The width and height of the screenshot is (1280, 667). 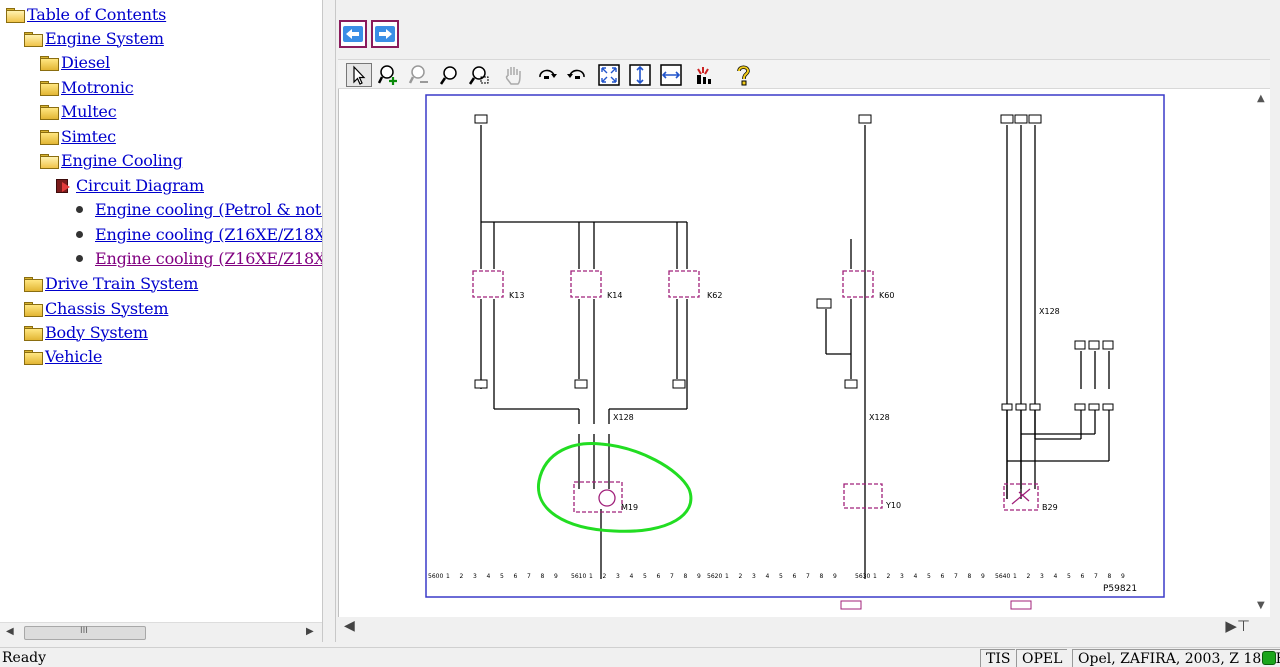 I want to click on svg-text: 5630, so click(x=862, y=576).